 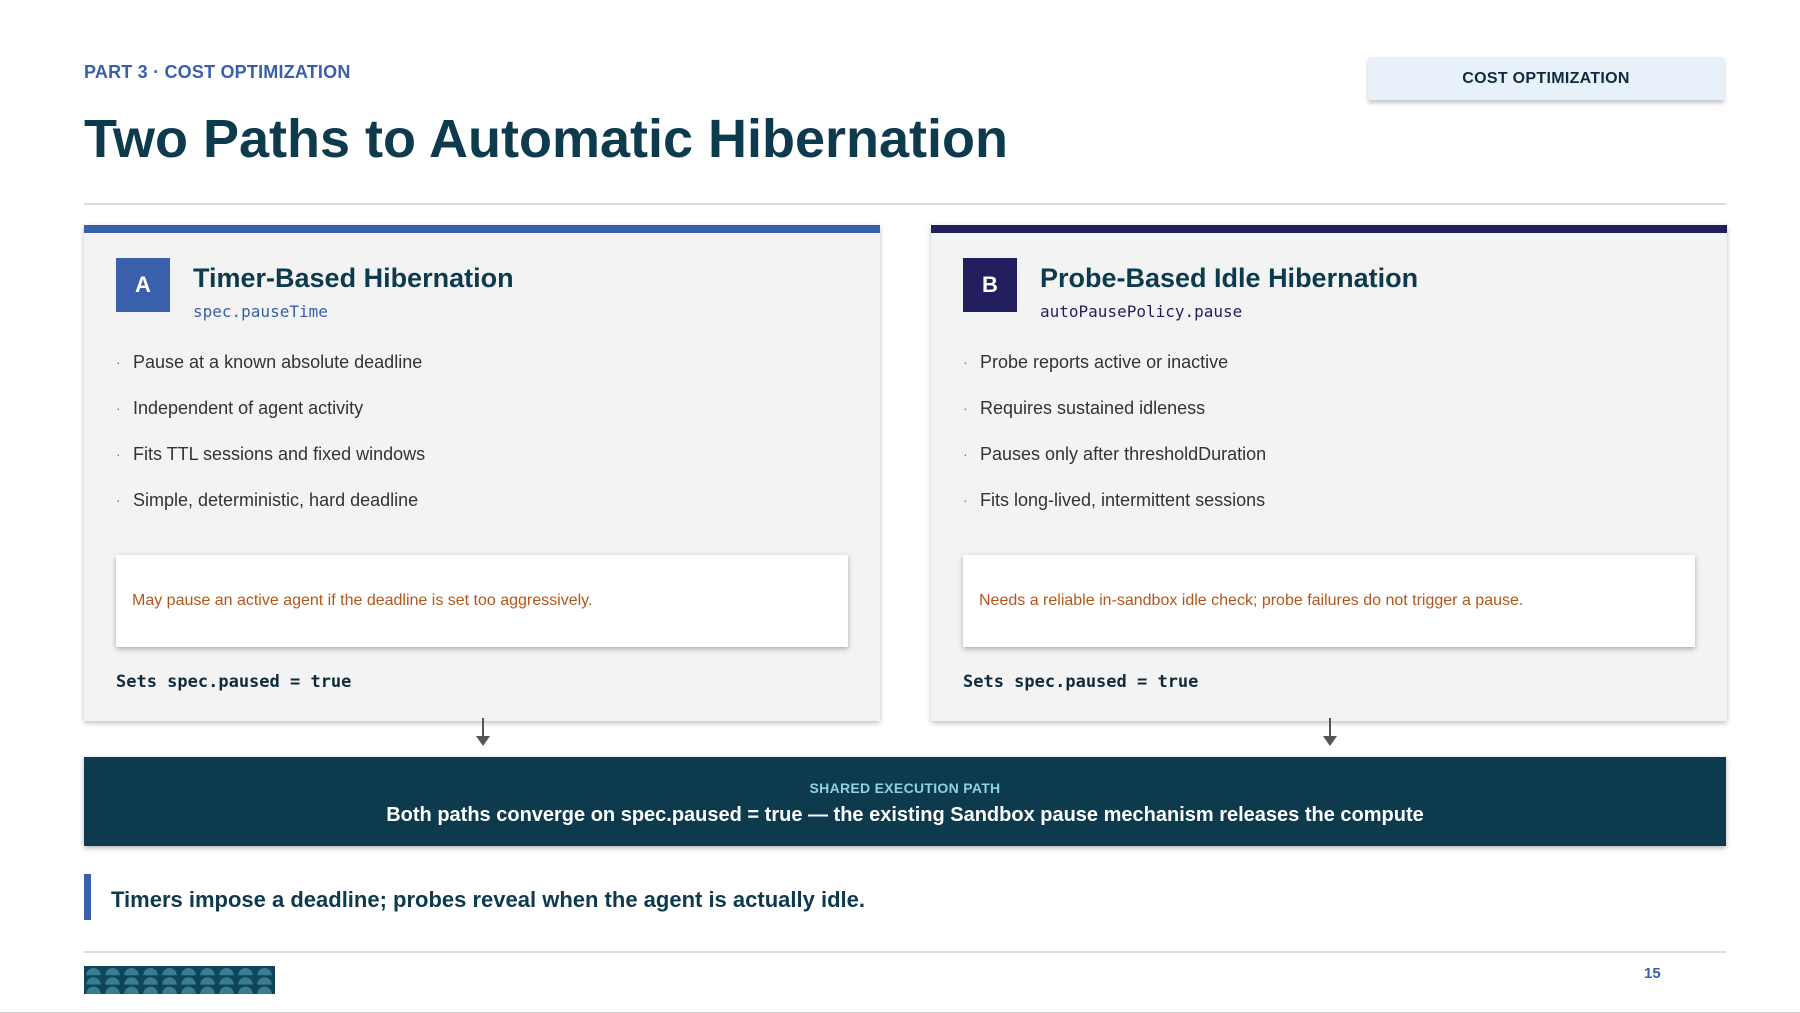 I want to click on card-badge: B, so click(x=990, y=285).